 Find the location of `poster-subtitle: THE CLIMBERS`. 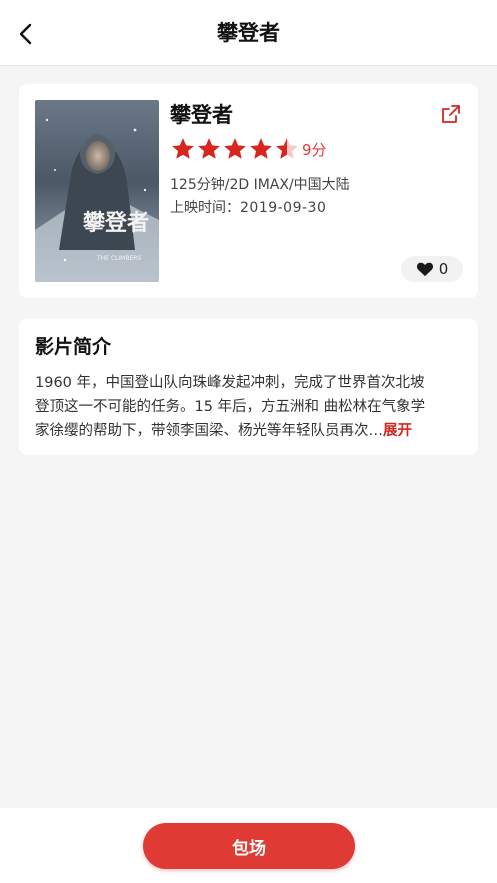

poster-subtitle: THE CLIMBERS is located at coordinates (118, 258).